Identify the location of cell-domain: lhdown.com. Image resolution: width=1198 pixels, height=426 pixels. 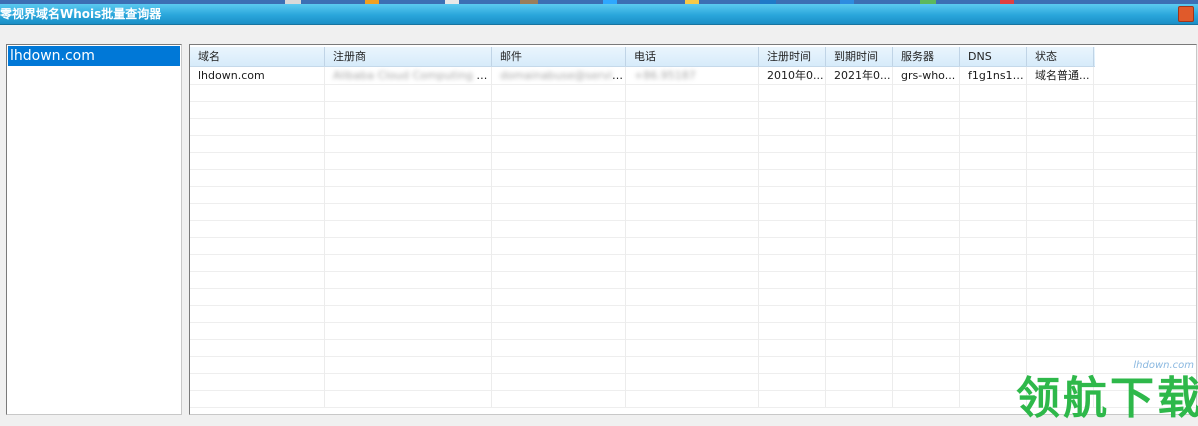
(257, 75).